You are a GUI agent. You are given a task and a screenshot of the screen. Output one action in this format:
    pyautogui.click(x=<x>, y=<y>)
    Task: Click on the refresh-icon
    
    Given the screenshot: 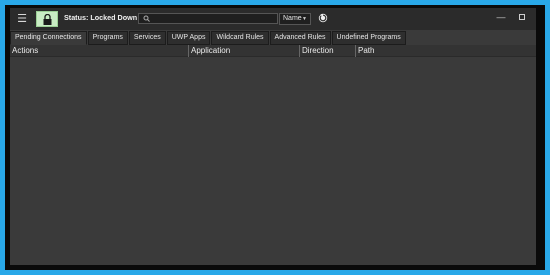 What is the action you would take?
    pyautogui.click(x=323, y=18)
    